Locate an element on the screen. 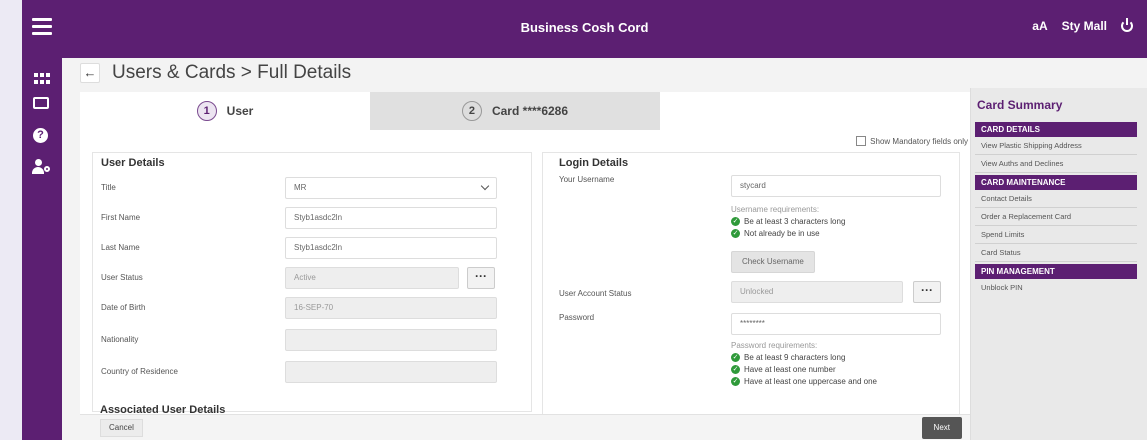  page-title: Users & Cards > Full Details is located at coordinates (232, 72).